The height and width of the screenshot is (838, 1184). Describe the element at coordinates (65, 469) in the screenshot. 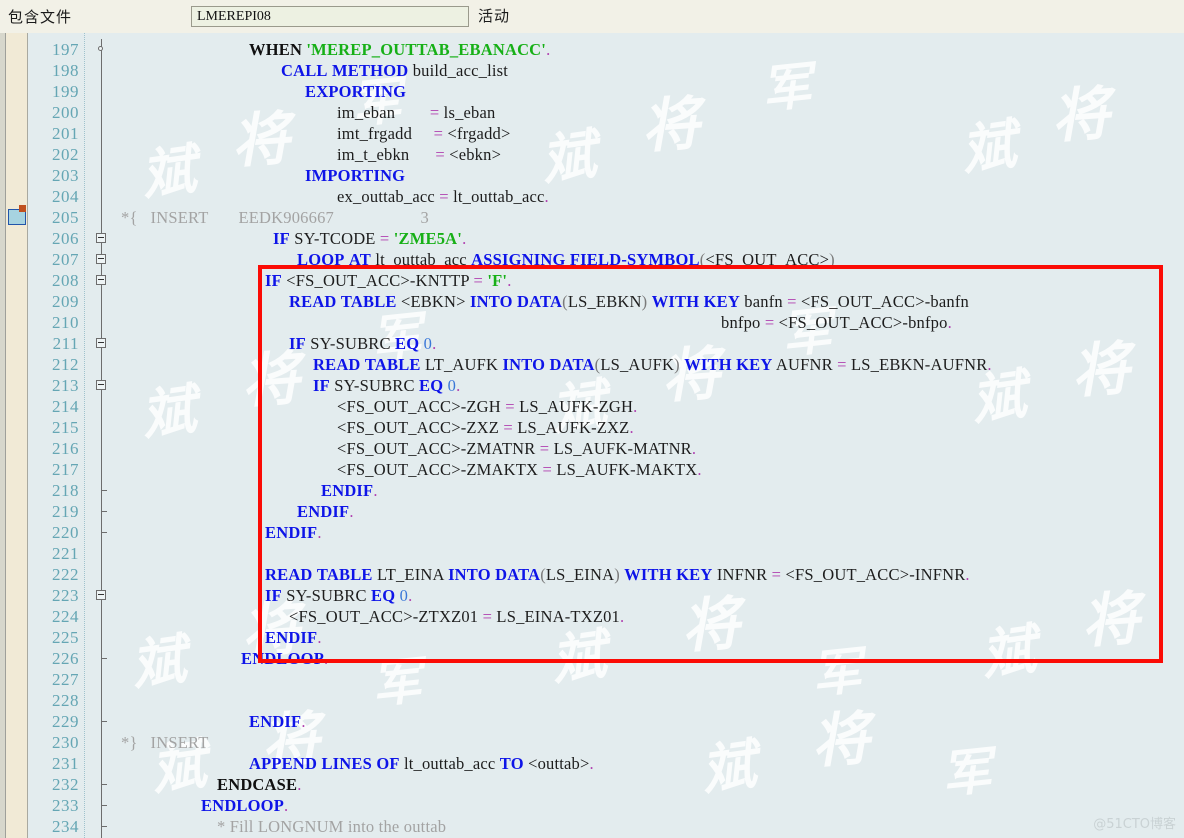

I see `line-number: 217` at that location.